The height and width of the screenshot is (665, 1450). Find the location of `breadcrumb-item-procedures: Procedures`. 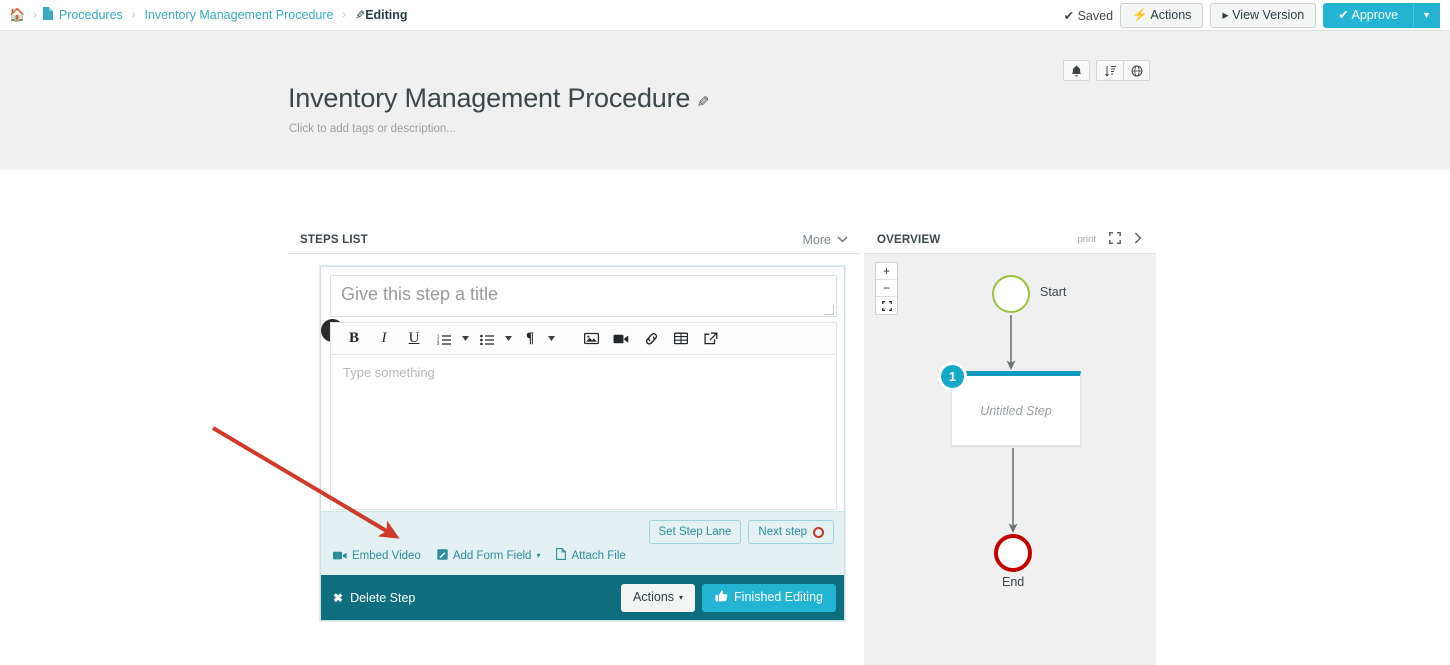

breadcrumb-item-procedures: Procedures is located at coordinates (91, 15).